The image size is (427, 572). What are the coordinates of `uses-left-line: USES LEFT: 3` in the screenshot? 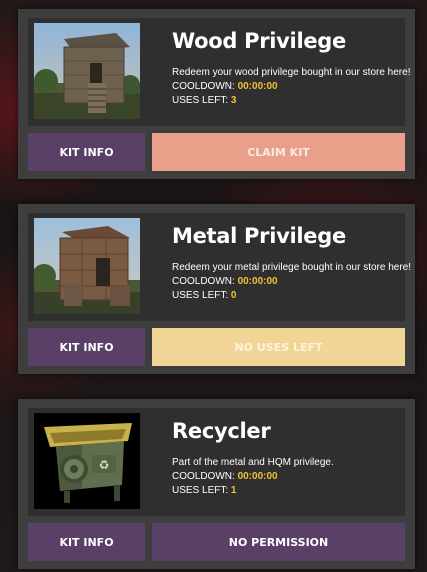 It's located at (204, 100).